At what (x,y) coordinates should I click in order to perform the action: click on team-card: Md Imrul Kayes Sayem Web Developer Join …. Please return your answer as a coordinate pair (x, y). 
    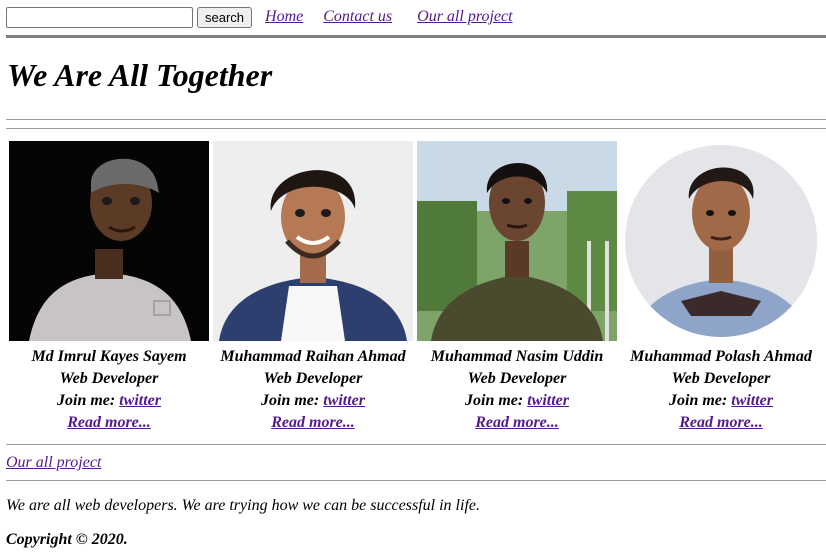
    Looking at the image, I should click on (109, 286).